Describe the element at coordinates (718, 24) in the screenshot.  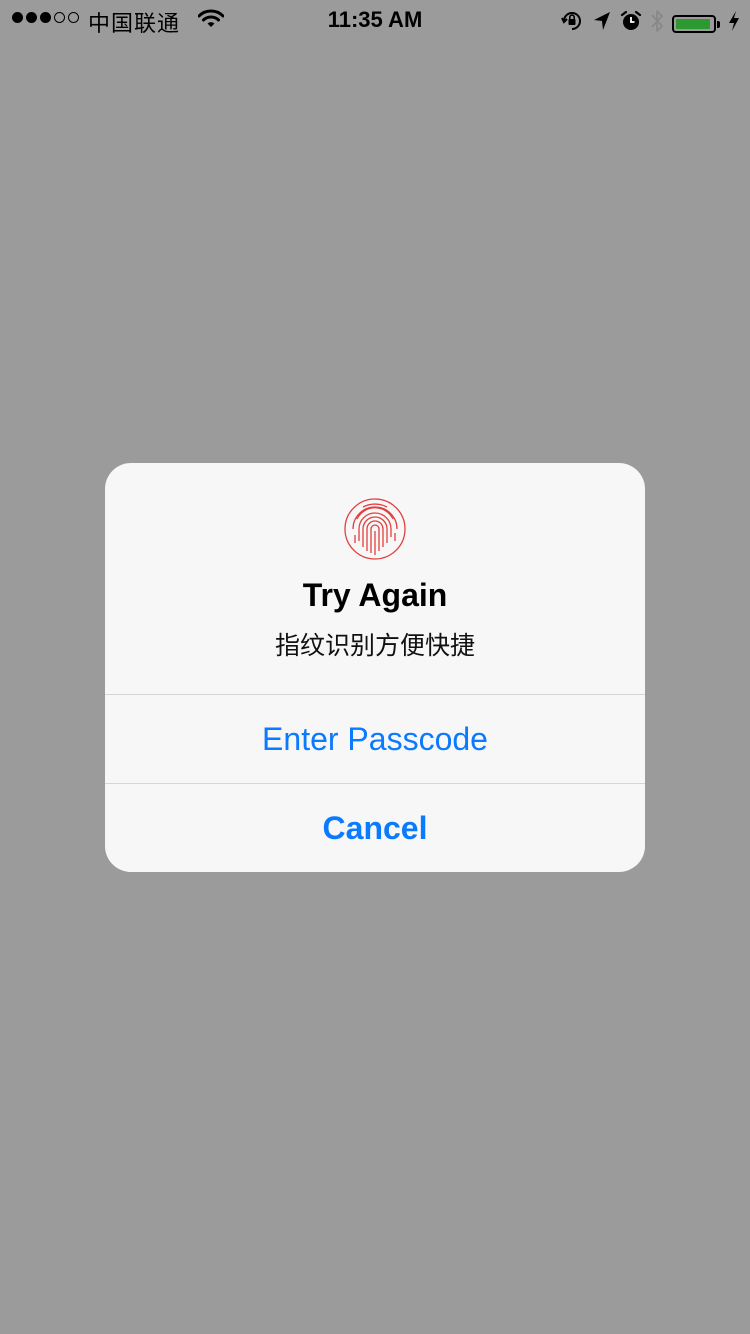
I see `battery-cap` at that location.